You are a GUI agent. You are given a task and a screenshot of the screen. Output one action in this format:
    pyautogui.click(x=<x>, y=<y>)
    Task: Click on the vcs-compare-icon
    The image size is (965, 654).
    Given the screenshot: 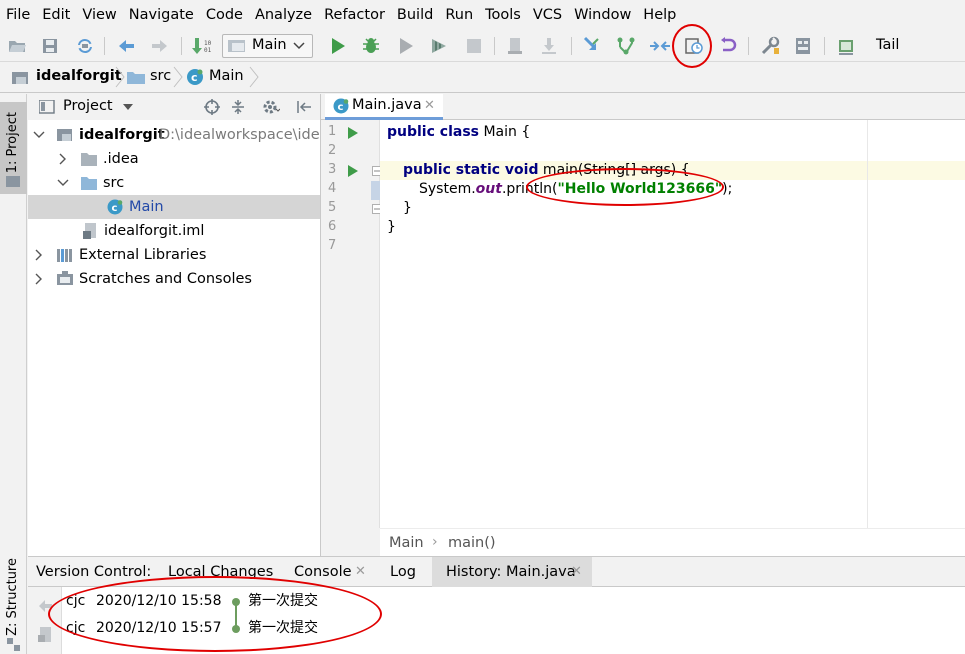 What is the action you would take?
    pyautogui.click(x=660, y=46)
    